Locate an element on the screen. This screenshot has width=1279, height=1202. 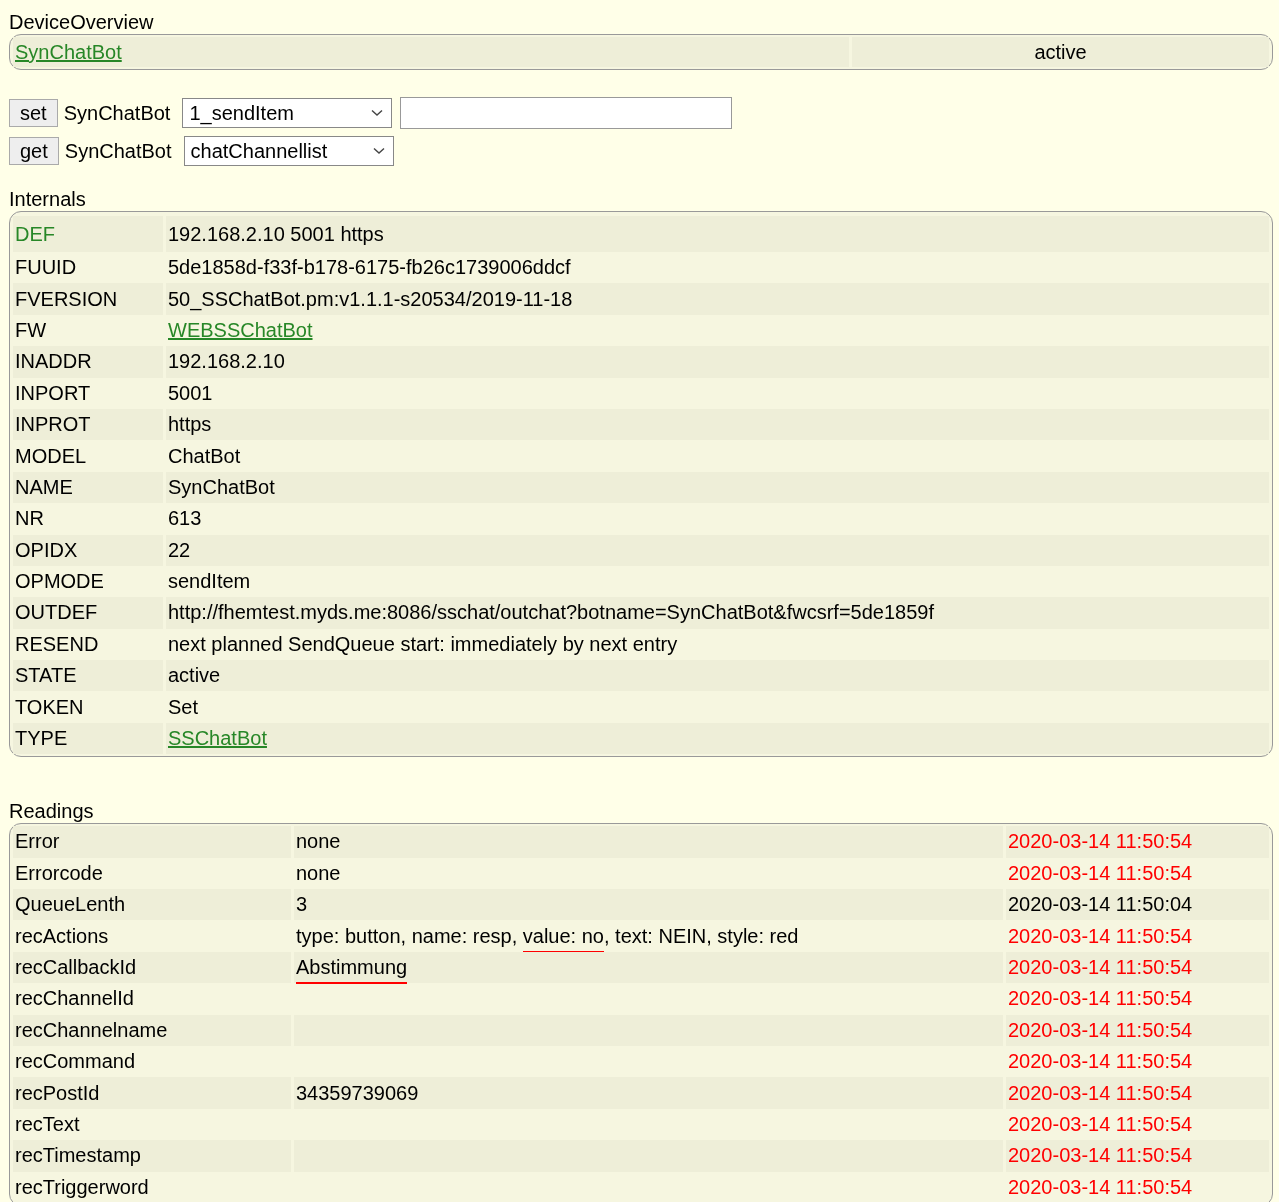
internal-value: 5de1858d-f33f-b178-6175-fb26c1739006ddcf is located at coordinates (369, 268).